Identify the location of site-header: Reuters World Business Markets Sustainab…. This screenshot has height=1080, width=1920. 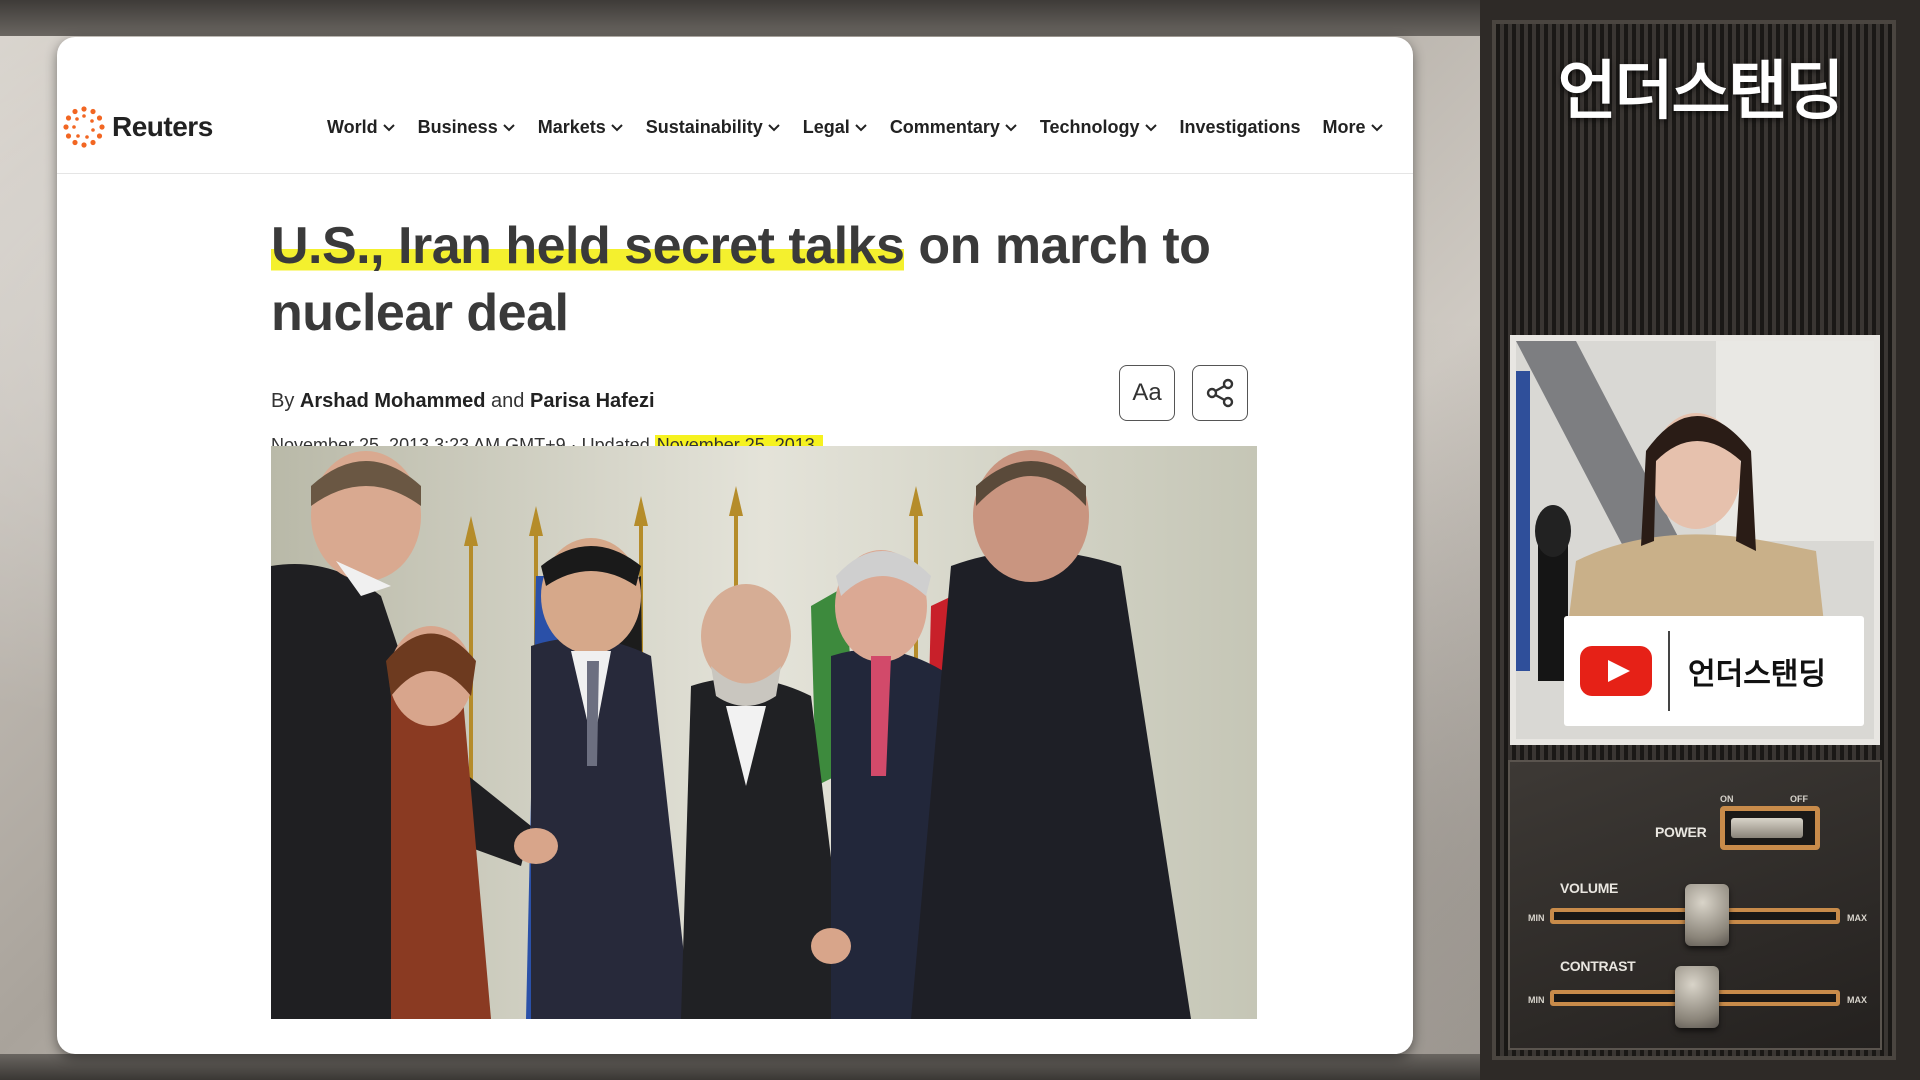
(735, 105).